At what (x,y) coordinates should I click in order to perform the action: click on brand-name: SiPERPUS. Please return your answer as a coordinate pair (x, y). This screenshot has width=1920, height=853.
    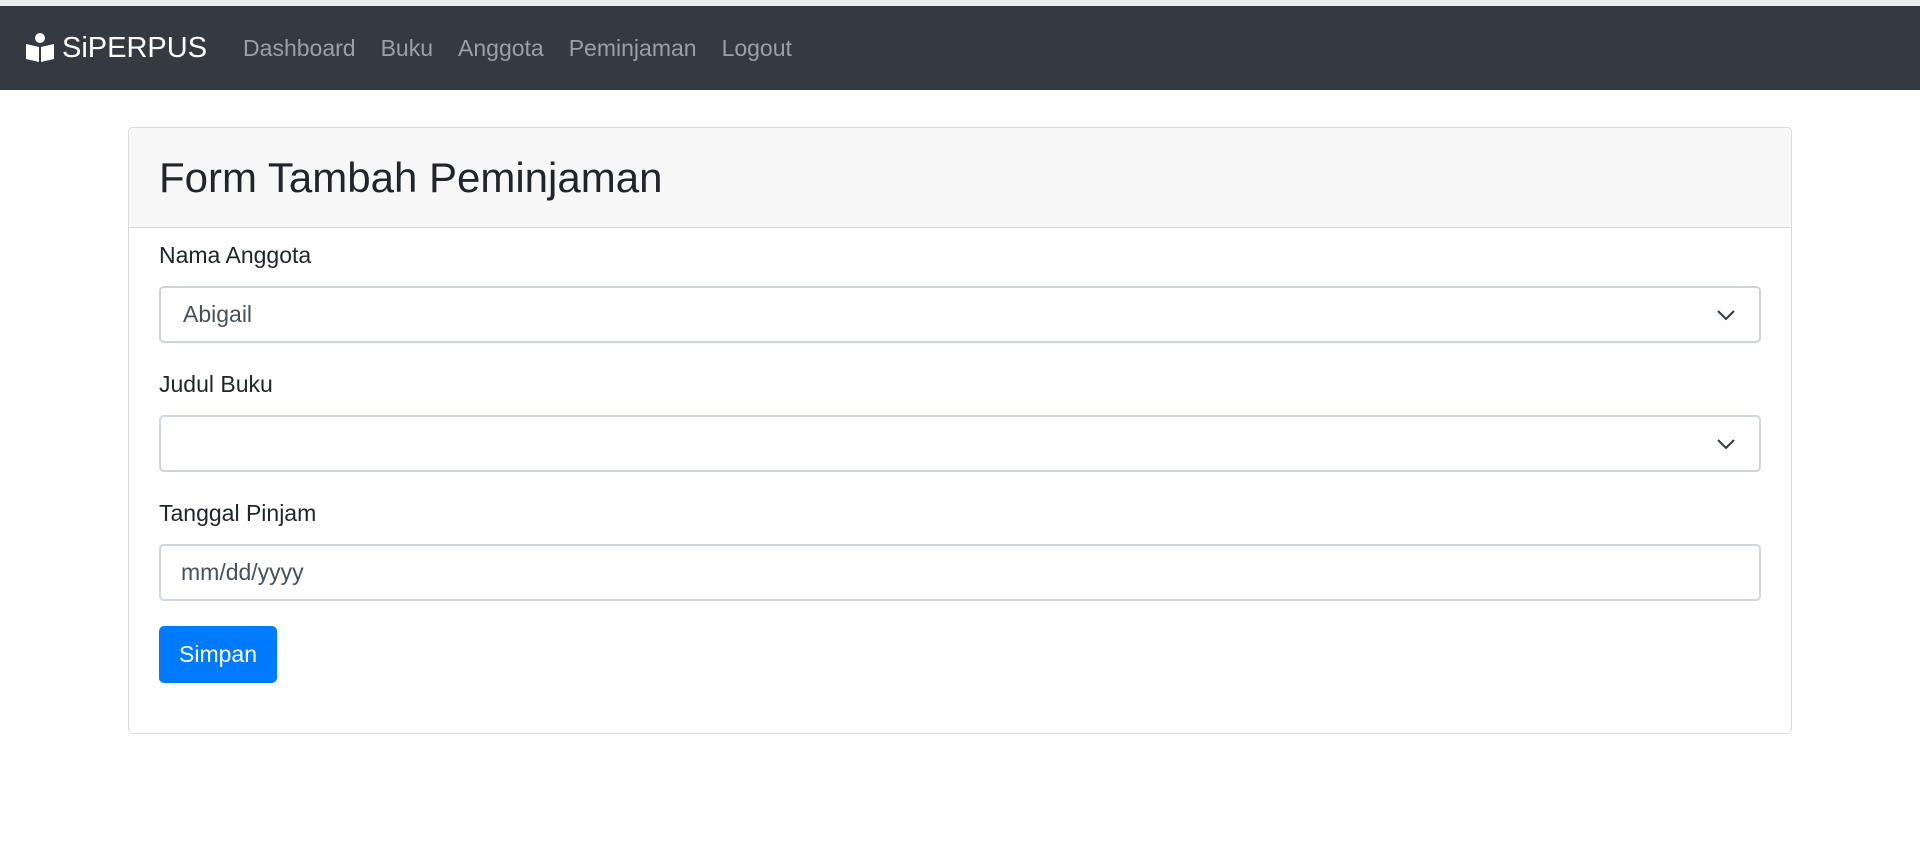
    Looking at the image, I should click on (135, 47).